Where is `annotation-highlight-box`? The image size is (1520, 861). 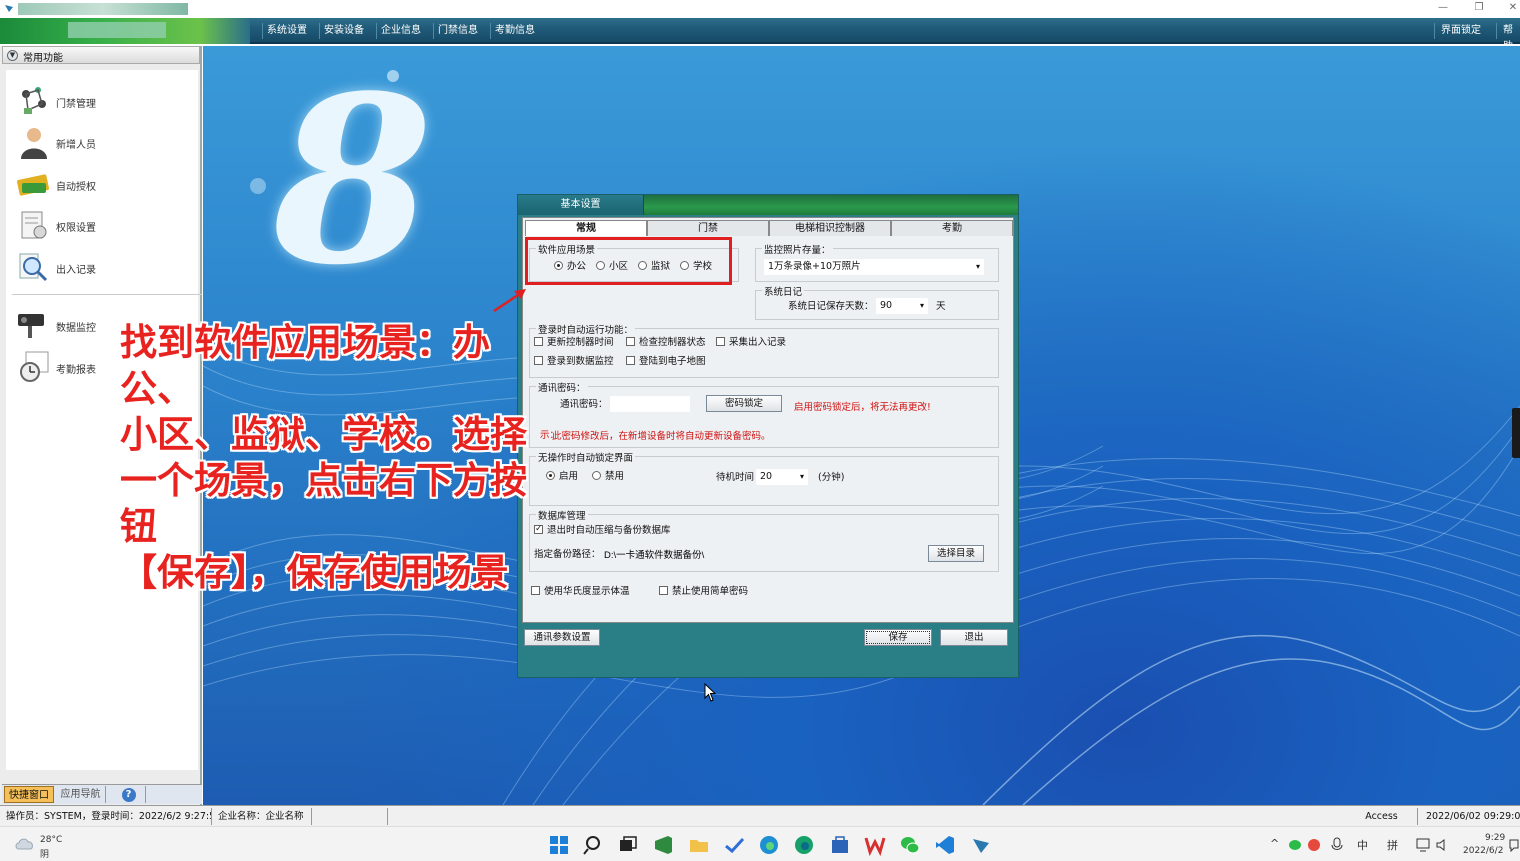 annotation-highlight-box is located at coordinates (628, 261).